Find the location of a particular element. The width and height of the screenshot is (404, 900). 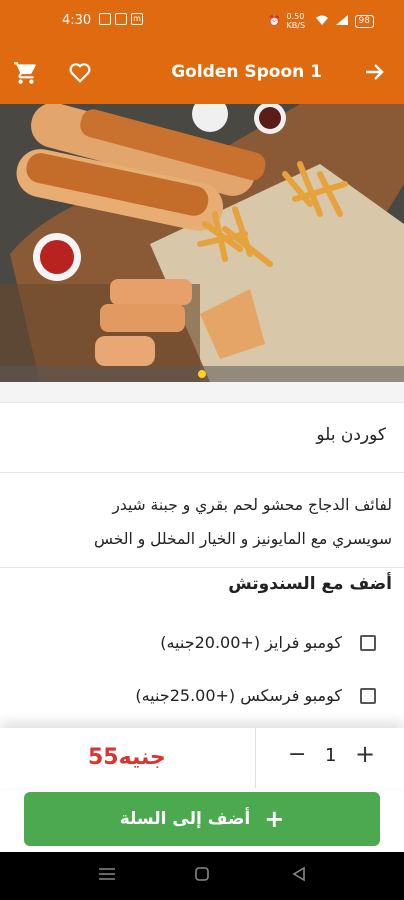

back-arrow-icon is located at coordinates (374, 74).